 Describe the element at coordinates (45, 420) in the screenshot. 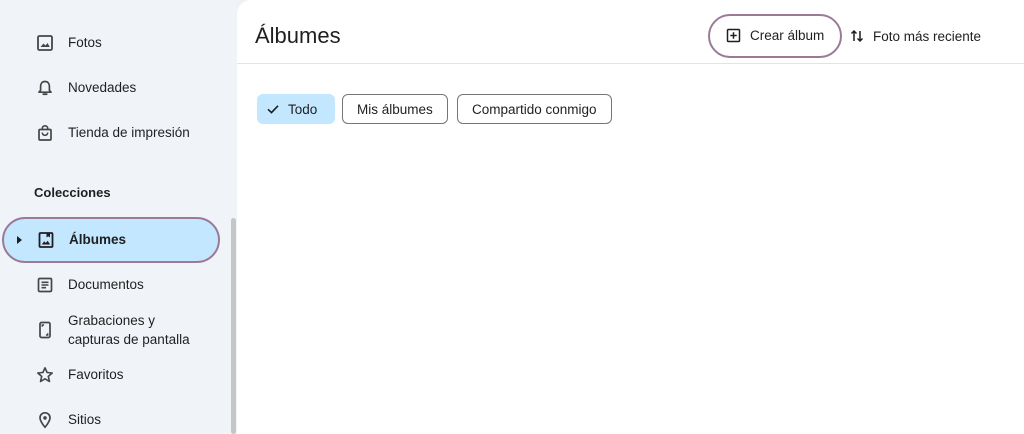

I see `location-pin-icon` at that location.